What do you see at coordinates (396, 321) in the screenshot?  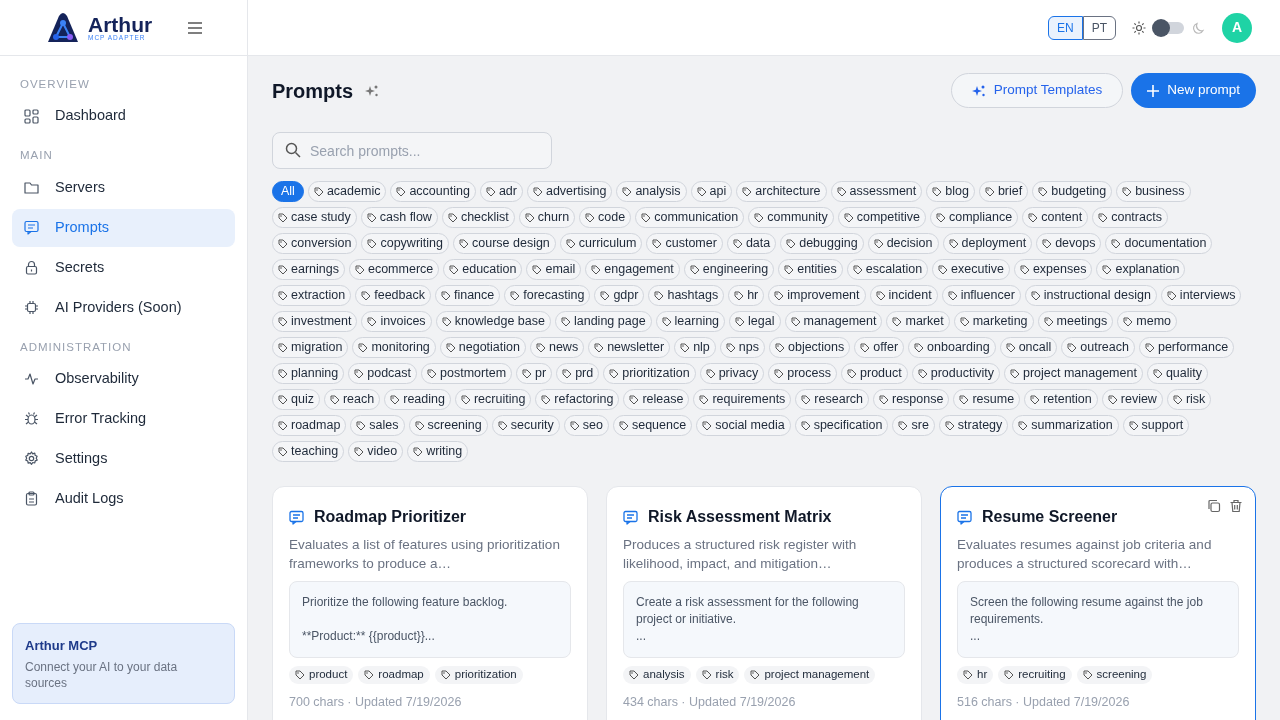 I see `tag-filter: invoices` at bounding box center [396, 321].